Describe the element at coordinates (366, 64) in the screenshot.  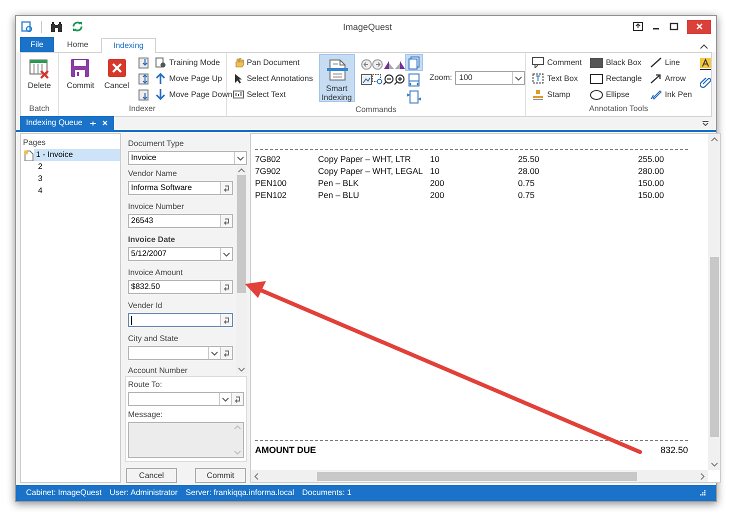
I see `back-circle-icon` at that location.